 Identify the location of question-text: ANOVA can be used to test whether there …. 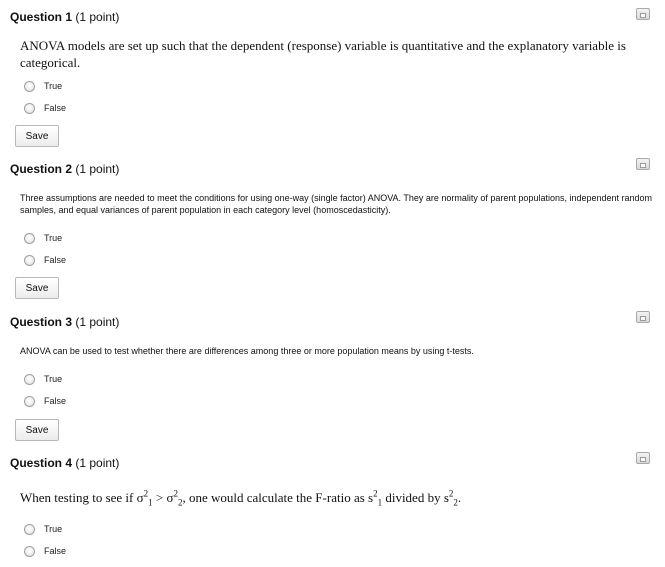
(247, 351).